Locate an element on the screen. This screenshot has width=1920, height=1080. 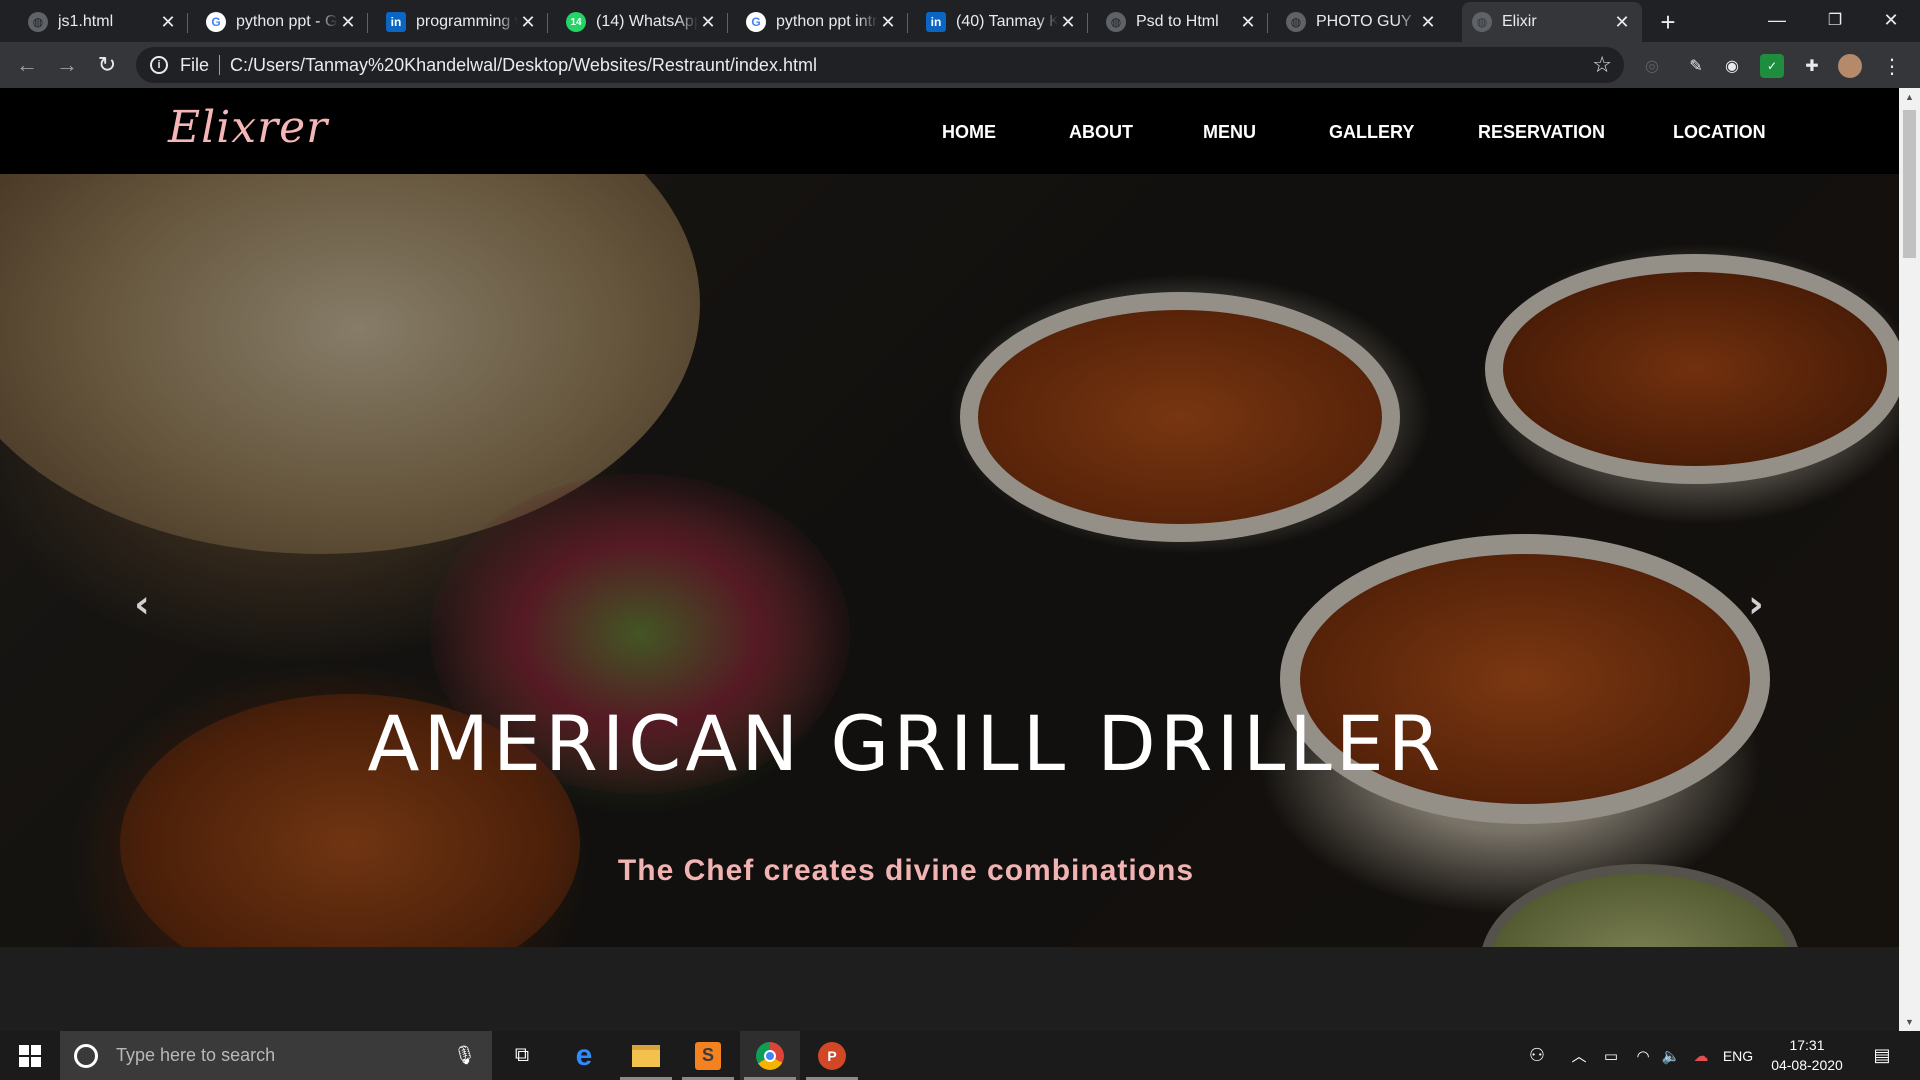
tab-label: python ppt intro is located at coordinates (827, 21).